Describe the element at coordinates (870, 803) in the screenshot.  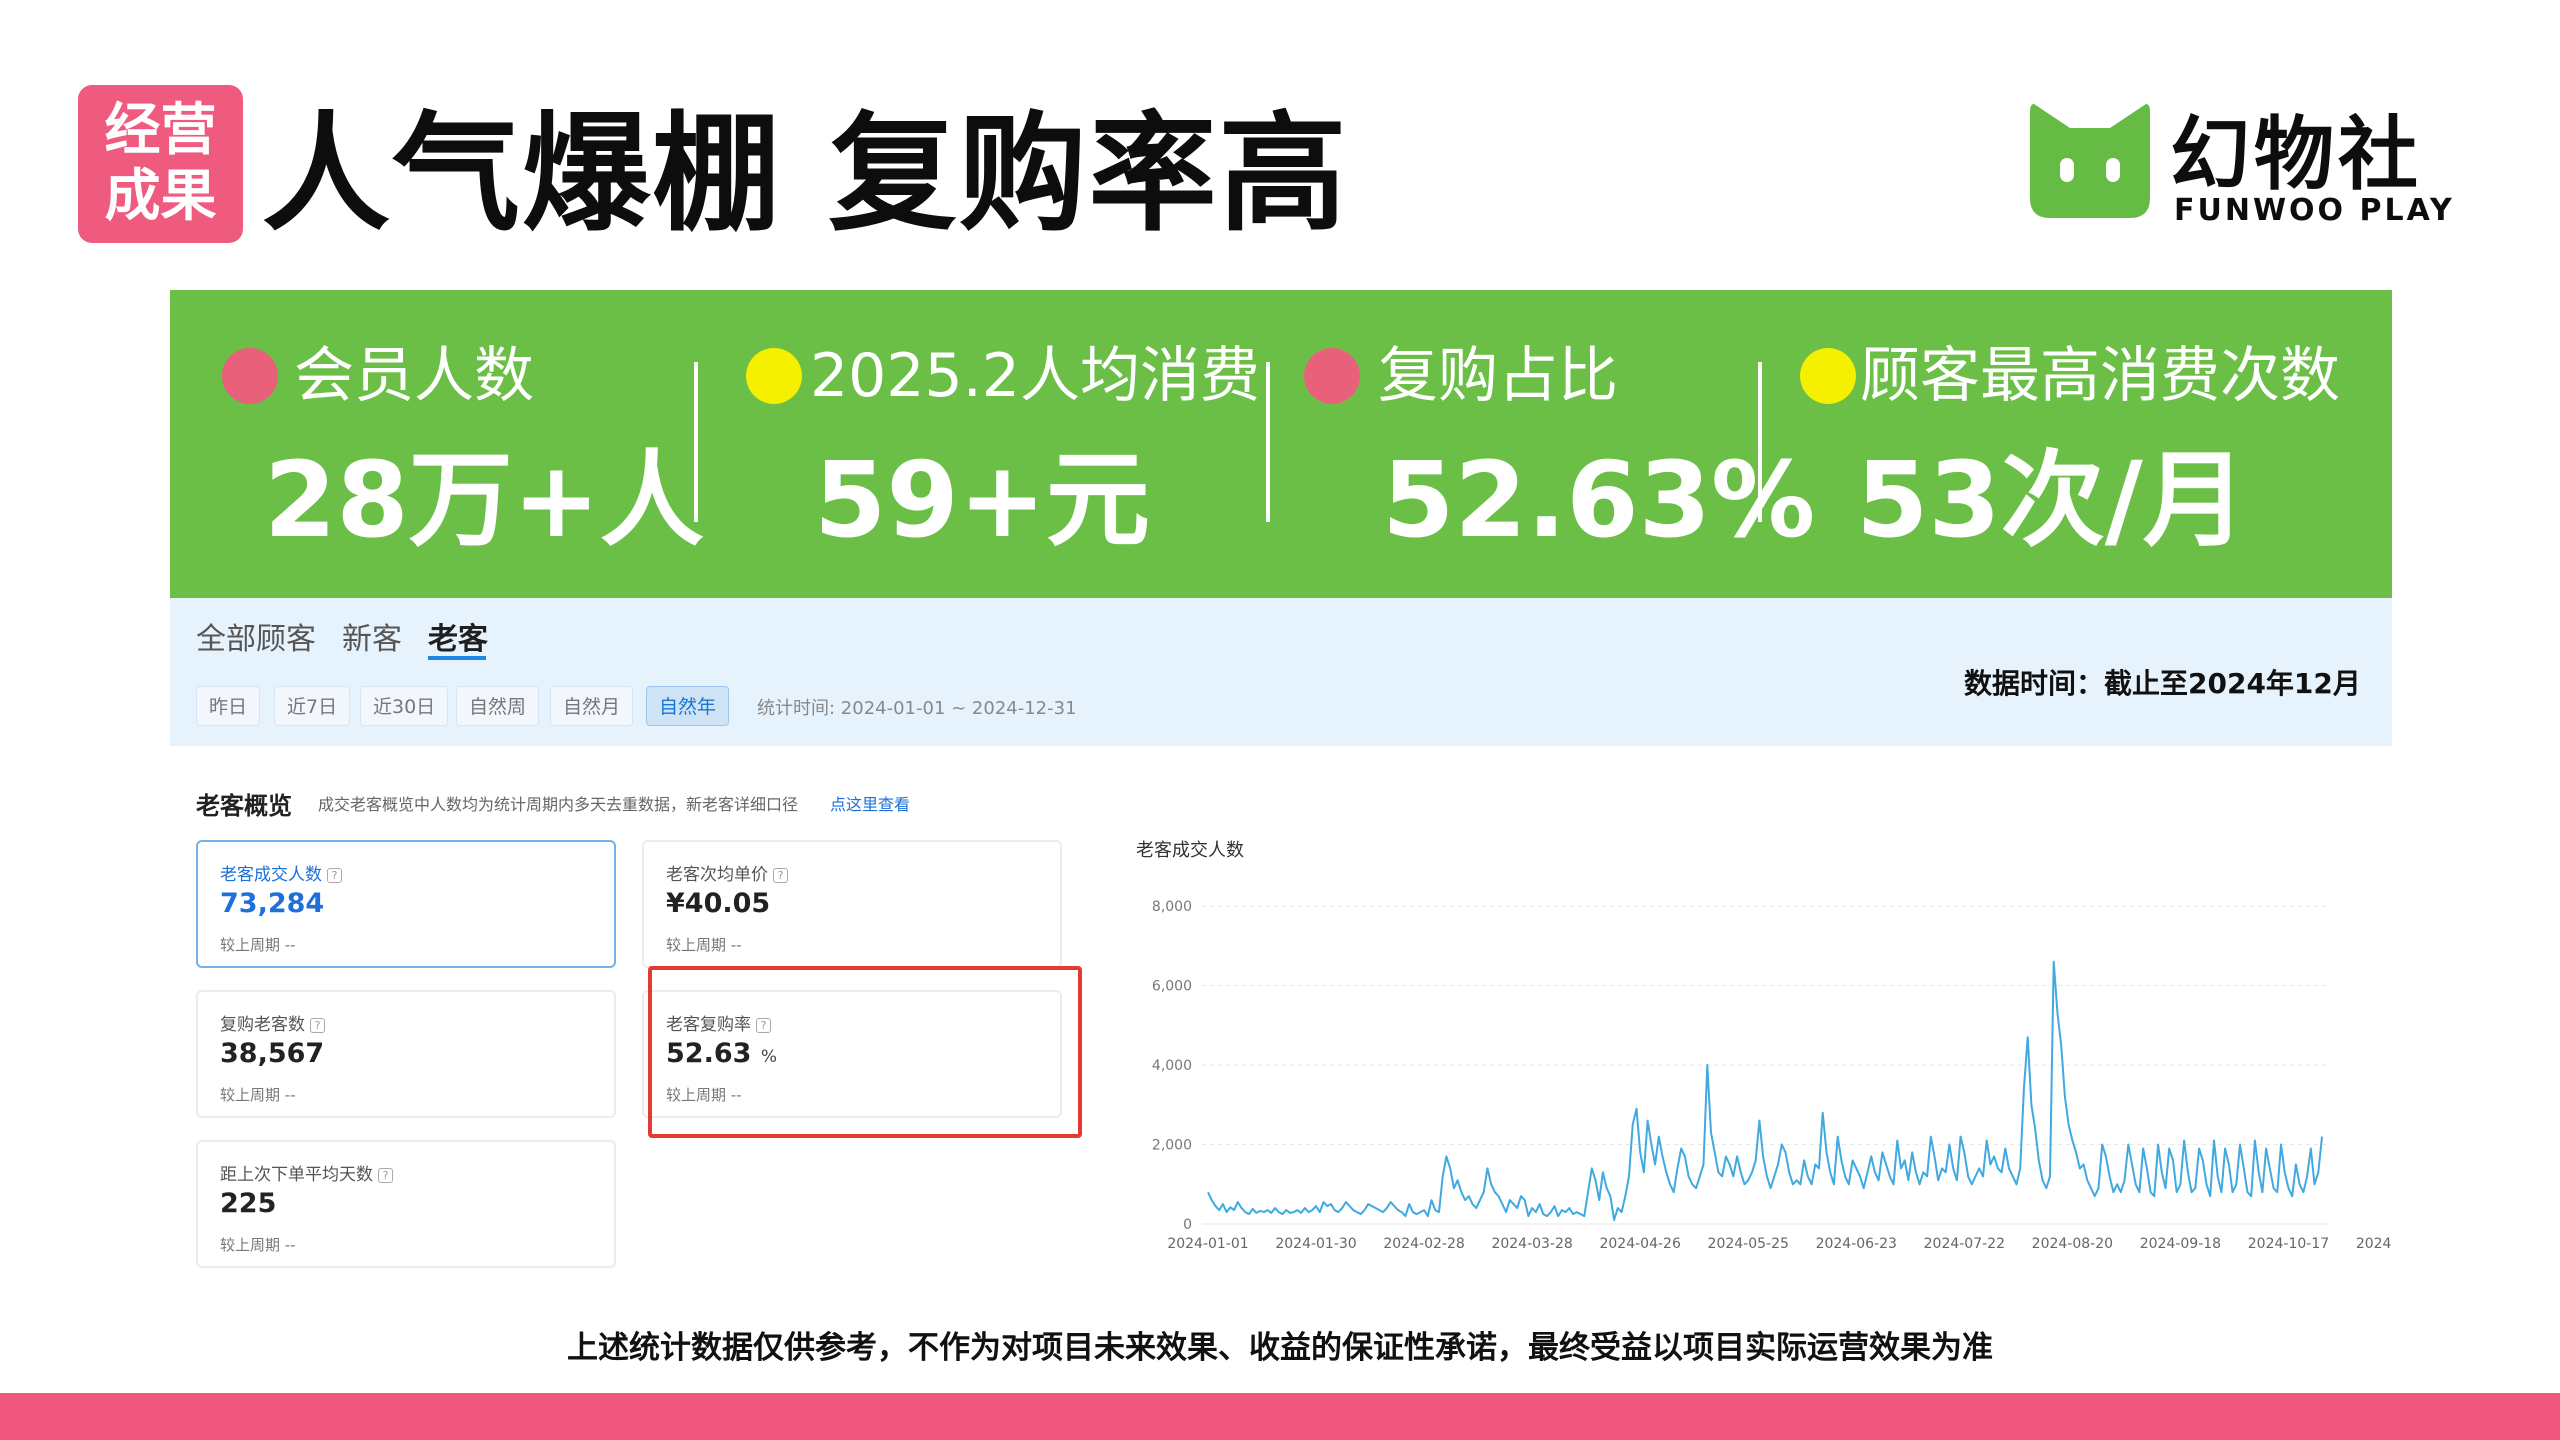
I see `section-link: 点这里查看` at that location.